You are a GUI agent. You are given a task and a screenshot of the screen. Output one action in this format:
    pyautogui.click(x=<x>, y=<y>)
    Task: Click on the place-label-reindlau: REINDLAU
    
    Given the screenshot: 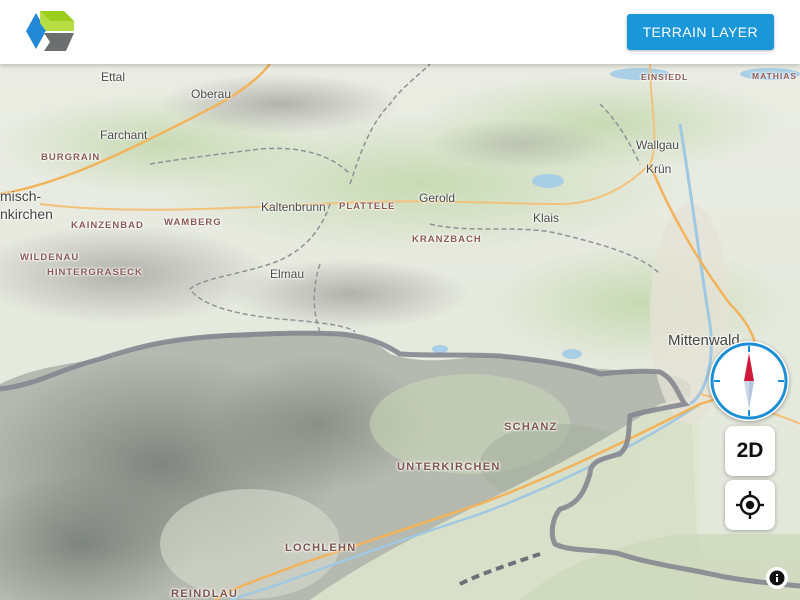 What is the action you would take?
    pyautogui.click(x=205, y=594)
    